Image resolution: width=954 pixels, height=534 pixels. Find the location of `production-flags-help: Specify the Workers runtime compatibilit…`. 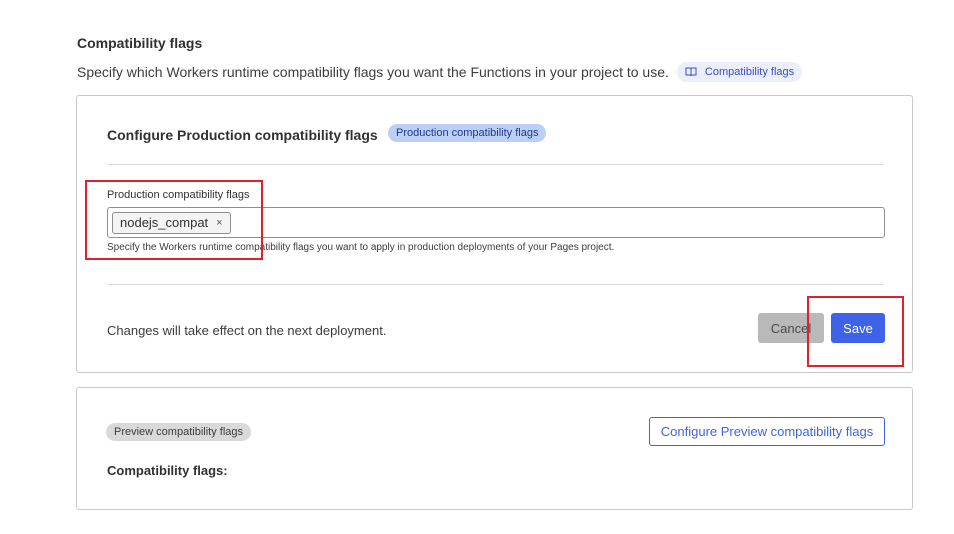

production-flags-help: Specify the Workers runtime compatibilit… is located at coordinates (361, 247).